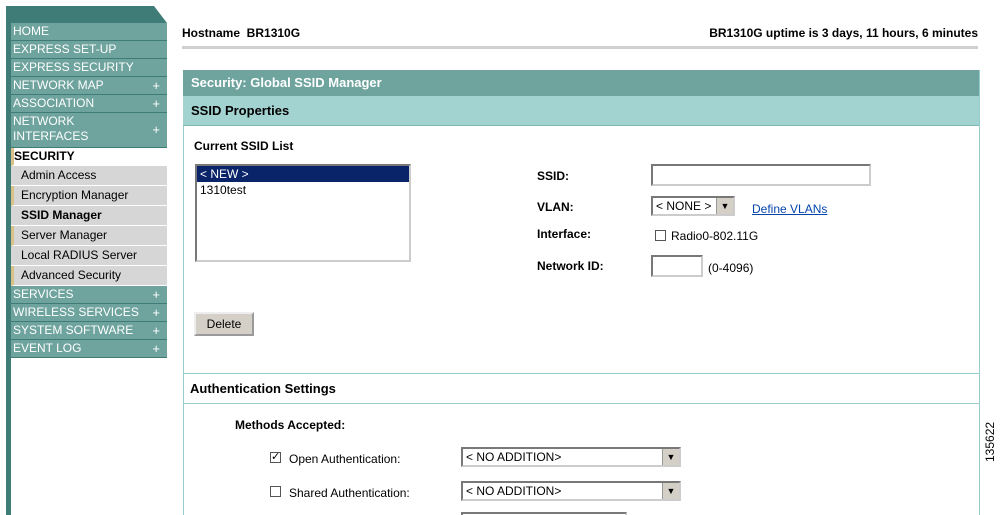 The height and width of the screenshot is (515, 1004). I want to click on figure-number: 135622, so click(990, 441).